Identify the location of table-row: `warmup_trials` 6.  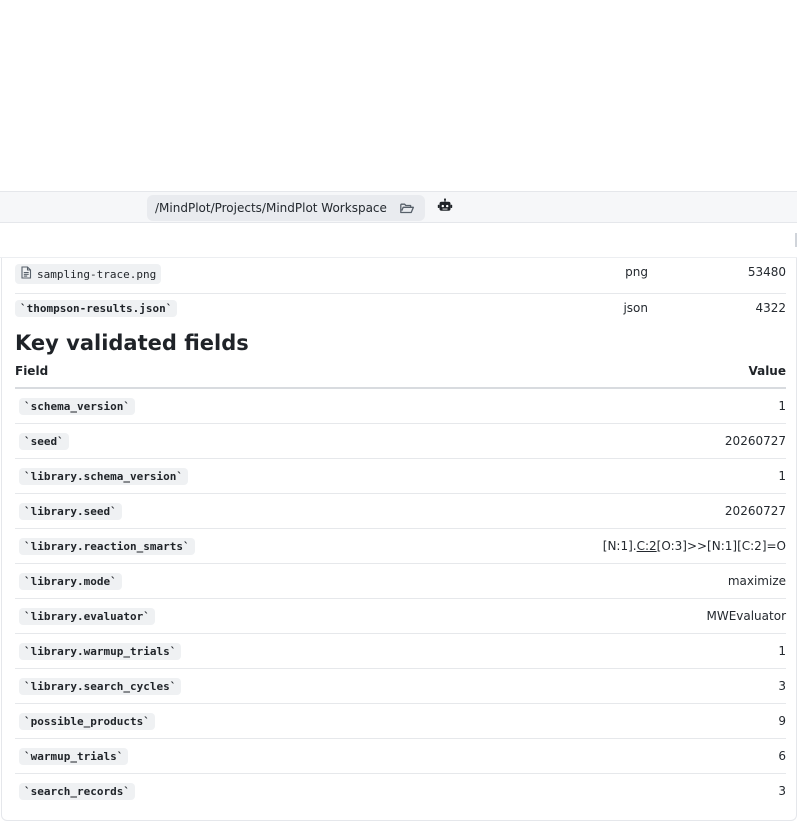
(400, 756).